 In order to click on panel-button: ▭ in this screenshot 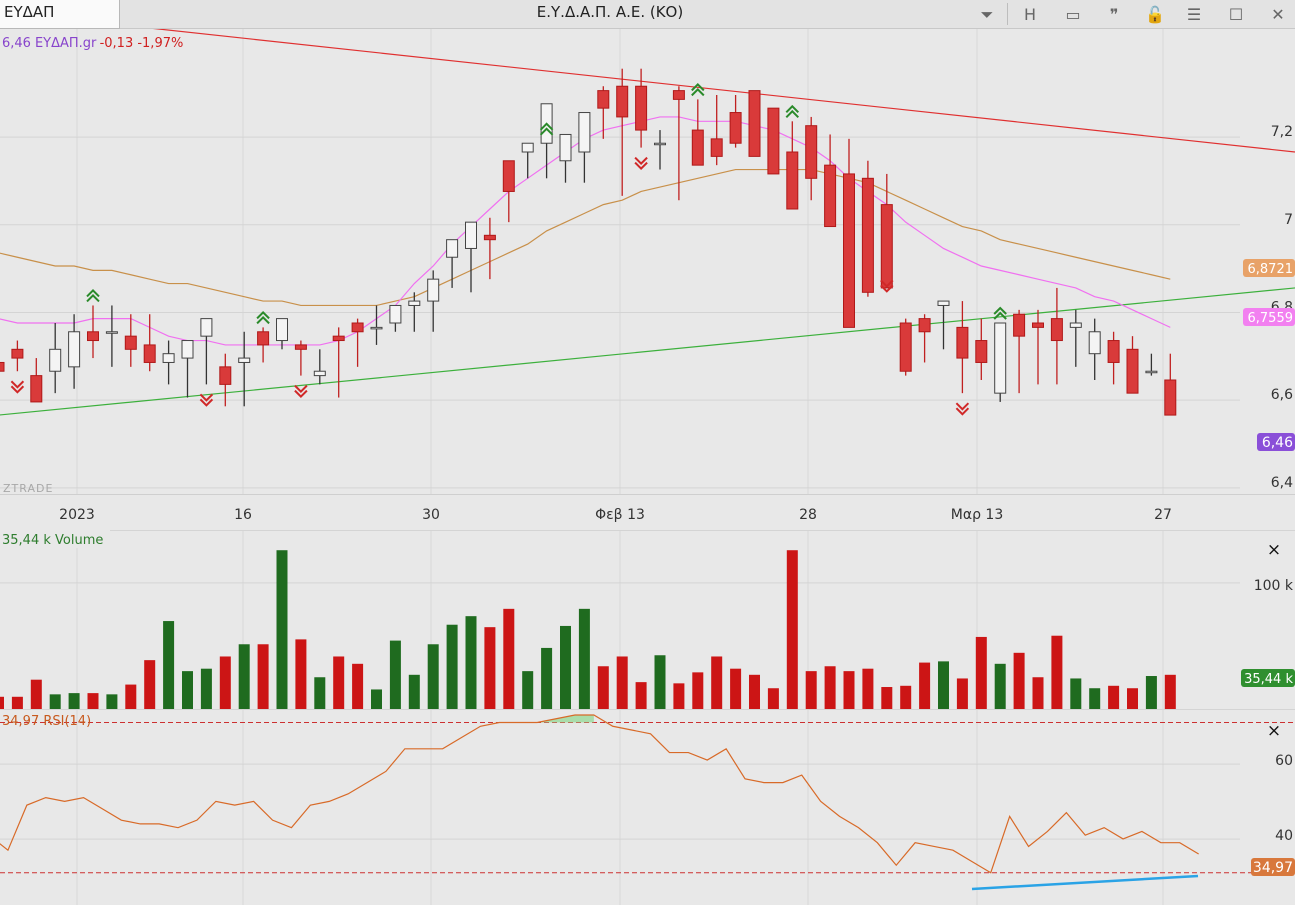, I will do `click(1073, 14)`.